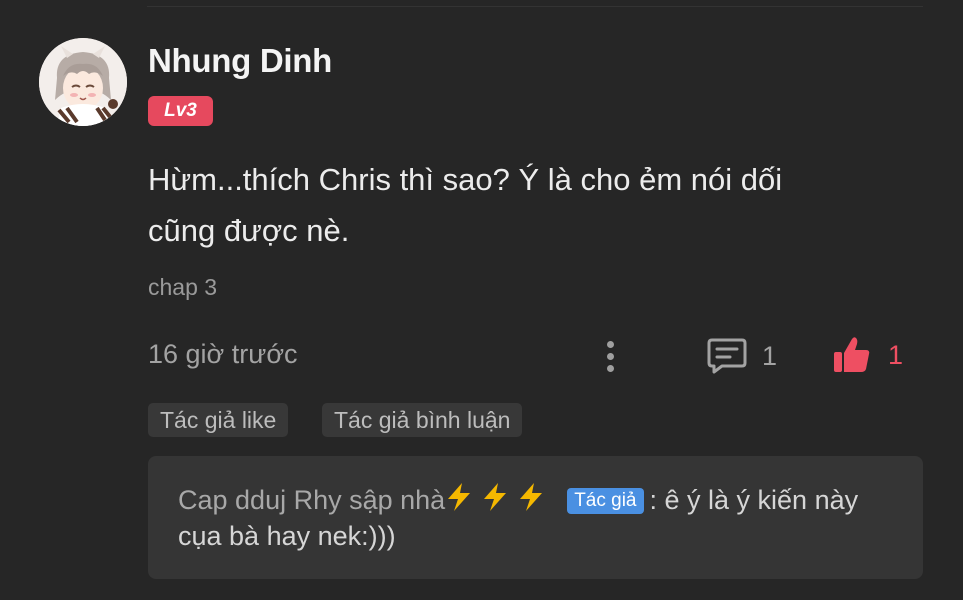  Describe the element at coordinates (727, 356) in the screenshot. I see `comment-bubble-icon` at that location.